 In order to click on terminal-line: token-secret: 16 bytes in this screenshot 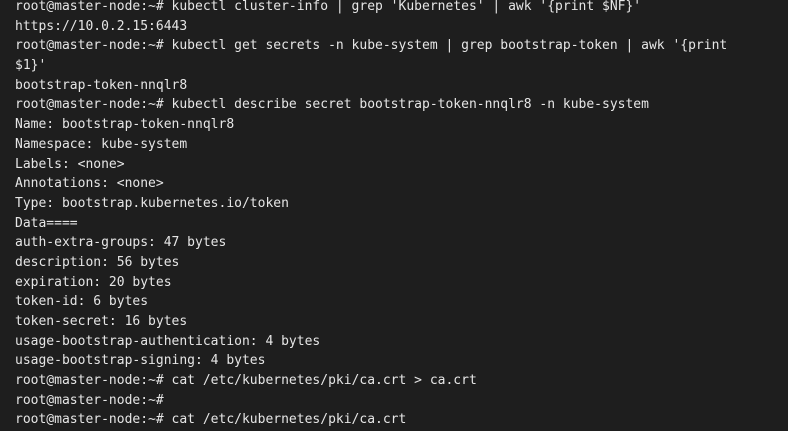, I will do `click(101, 321)`.